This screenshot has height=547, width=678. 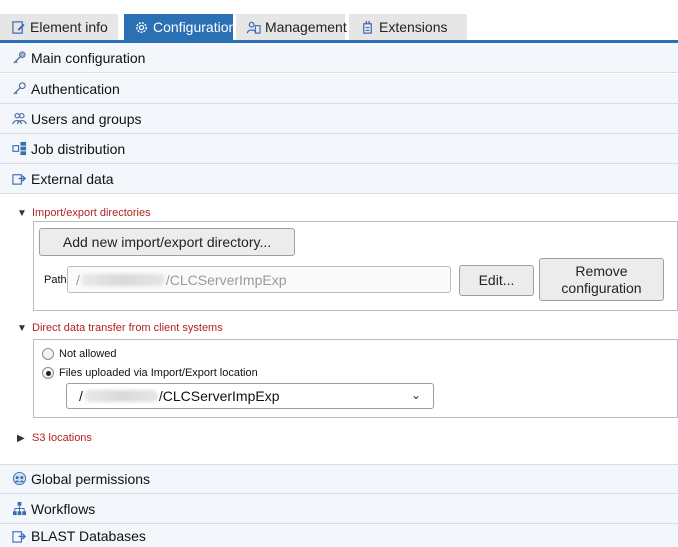 I want to click on tab-element-info: Element info, so click(x=59, y=27).